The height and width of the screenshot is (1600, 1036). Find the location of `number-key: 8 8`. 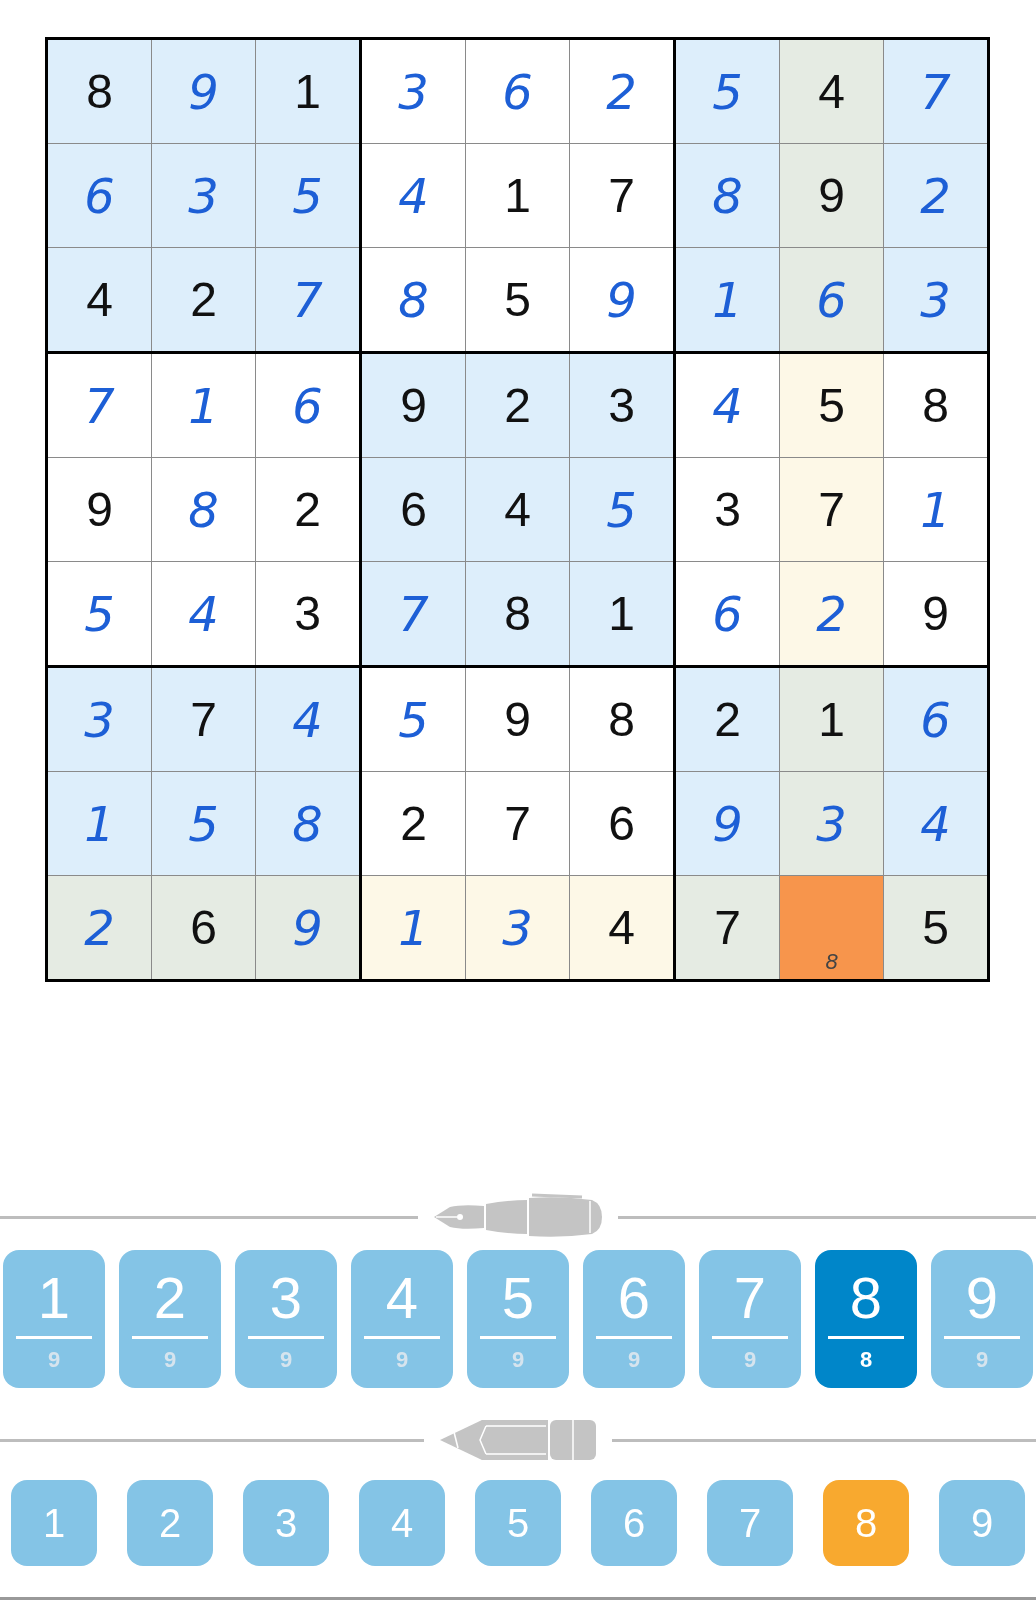

number-key: 8 8 is located at coordinates (866, 1319).